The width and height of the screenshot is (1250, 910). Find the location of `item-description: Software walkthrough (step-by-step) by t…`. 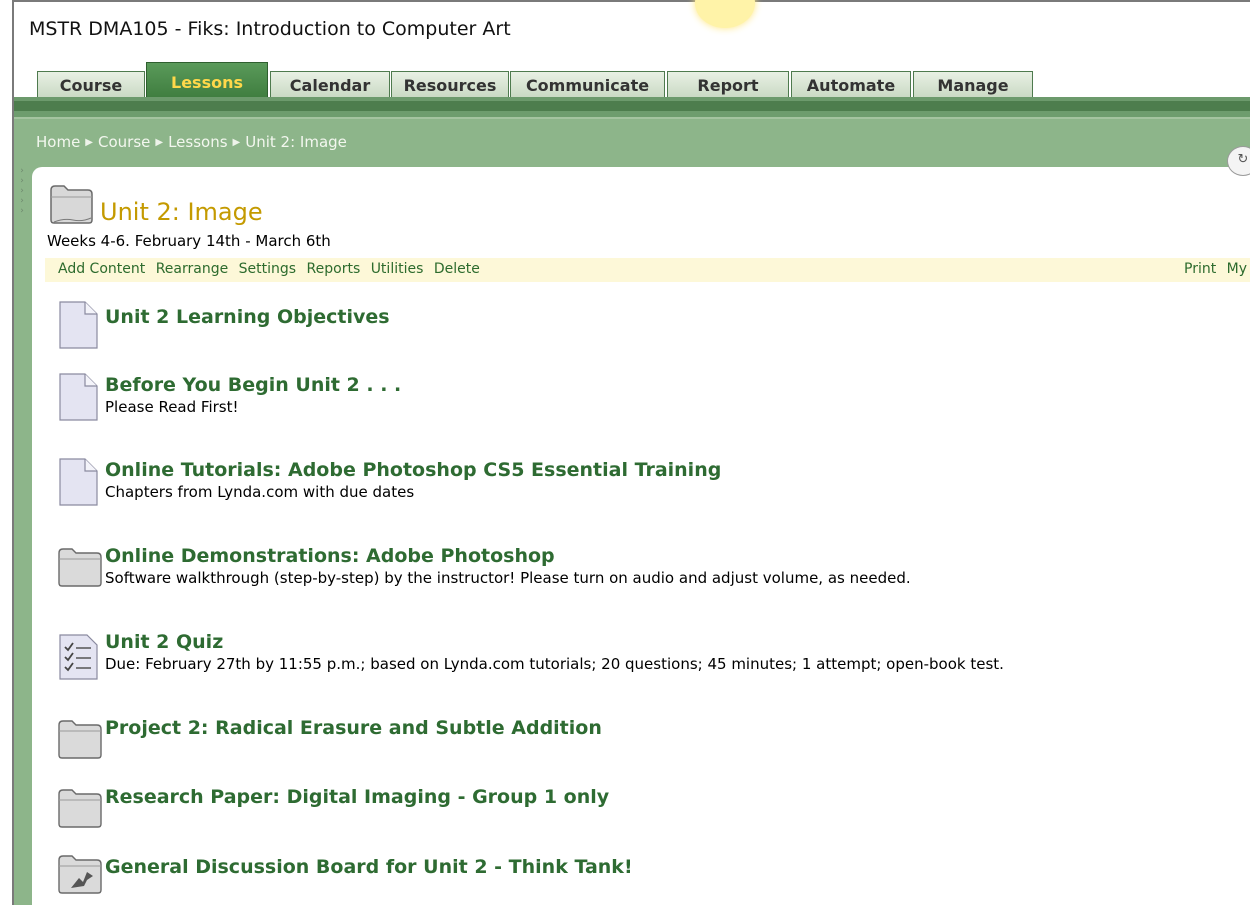

item-description: Software walkthrough (step-by-step) by t… is located at coordinates (508, 578).